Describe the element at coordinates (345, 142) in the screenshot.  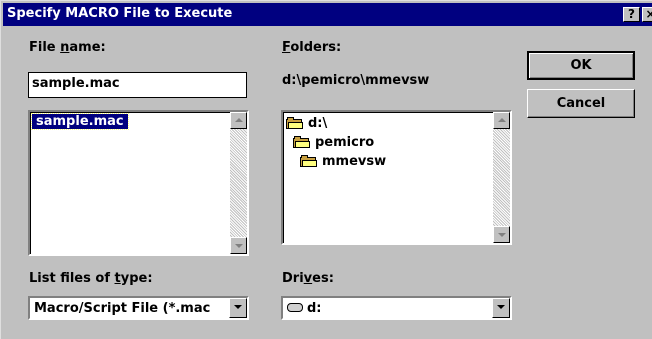
I see `folder-label: pemicro` at that location.